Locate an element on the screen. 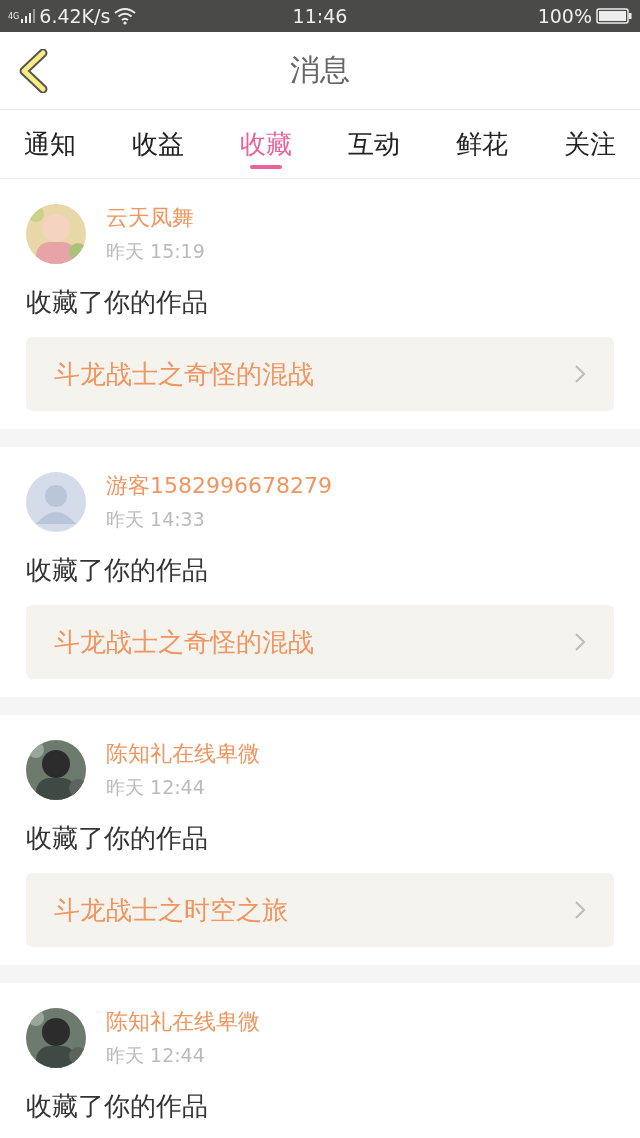 This screenshot has height=1138, width=640. tab: 收益 is located at coordinates (158, 144).